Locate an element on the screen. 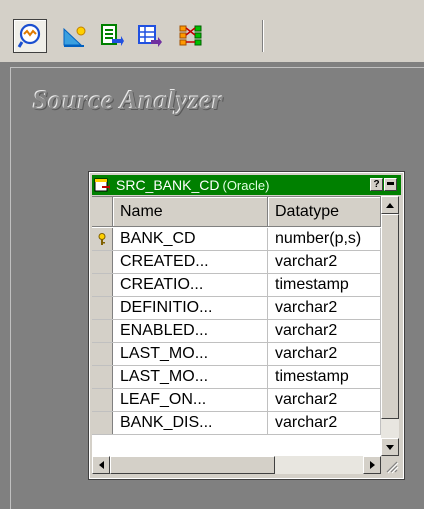 The width and height of the screenshot is (424, 509). column-row: BANK_CD number(p,s) is located at coordinates (236, 239).